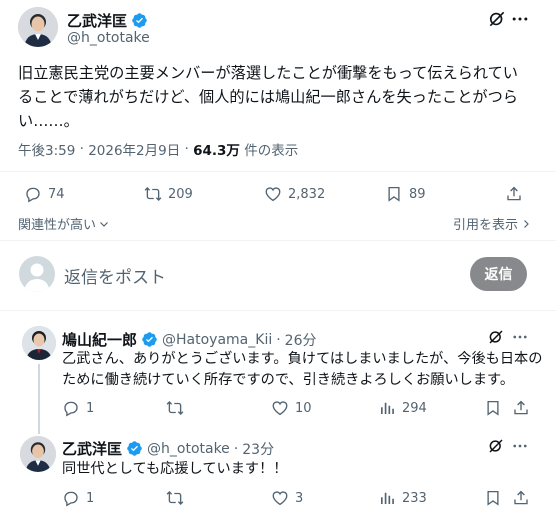 The image size is (556, 520). What do you see at coordinates (39, 399) in the screenshot?
I see `thread-line` at bounding box center [39, 399].